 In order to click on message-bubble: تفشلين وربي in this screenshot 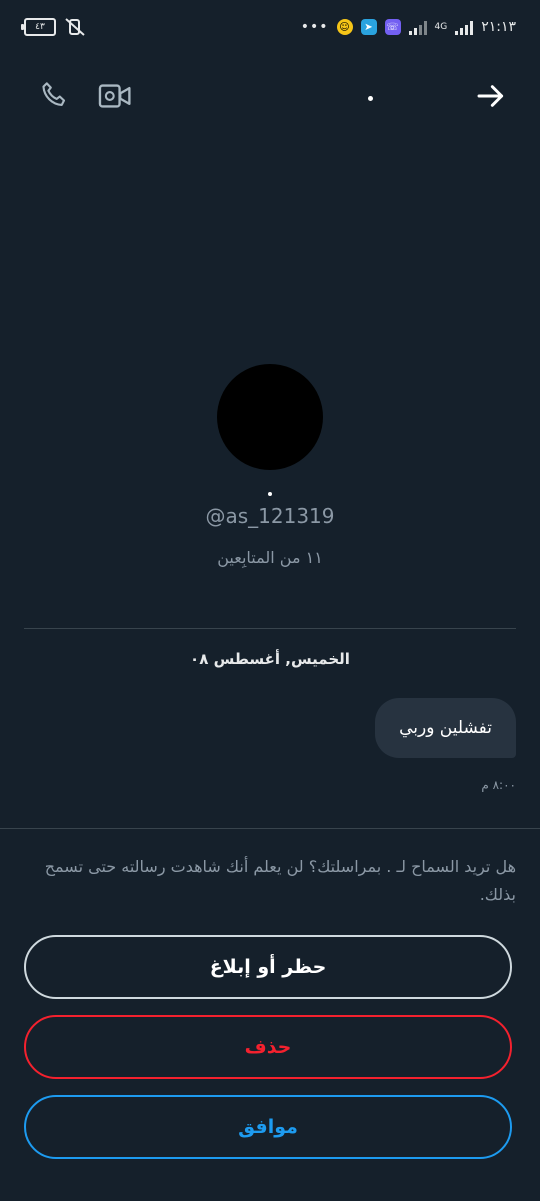, I will do `click(445, 728)`.